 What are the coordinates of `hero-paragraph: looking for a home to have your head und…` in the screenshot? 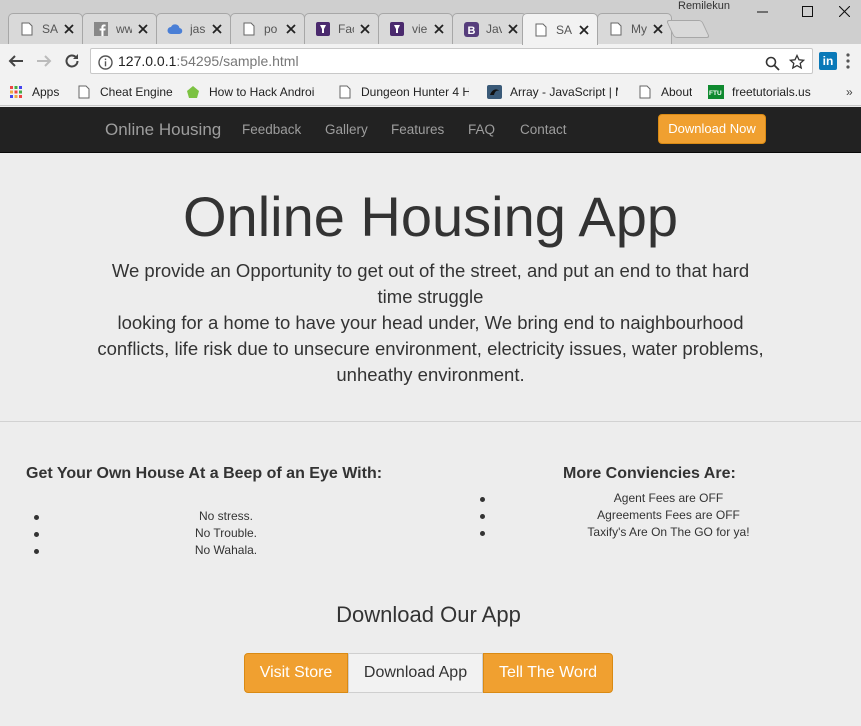 It's located at (430, 348).